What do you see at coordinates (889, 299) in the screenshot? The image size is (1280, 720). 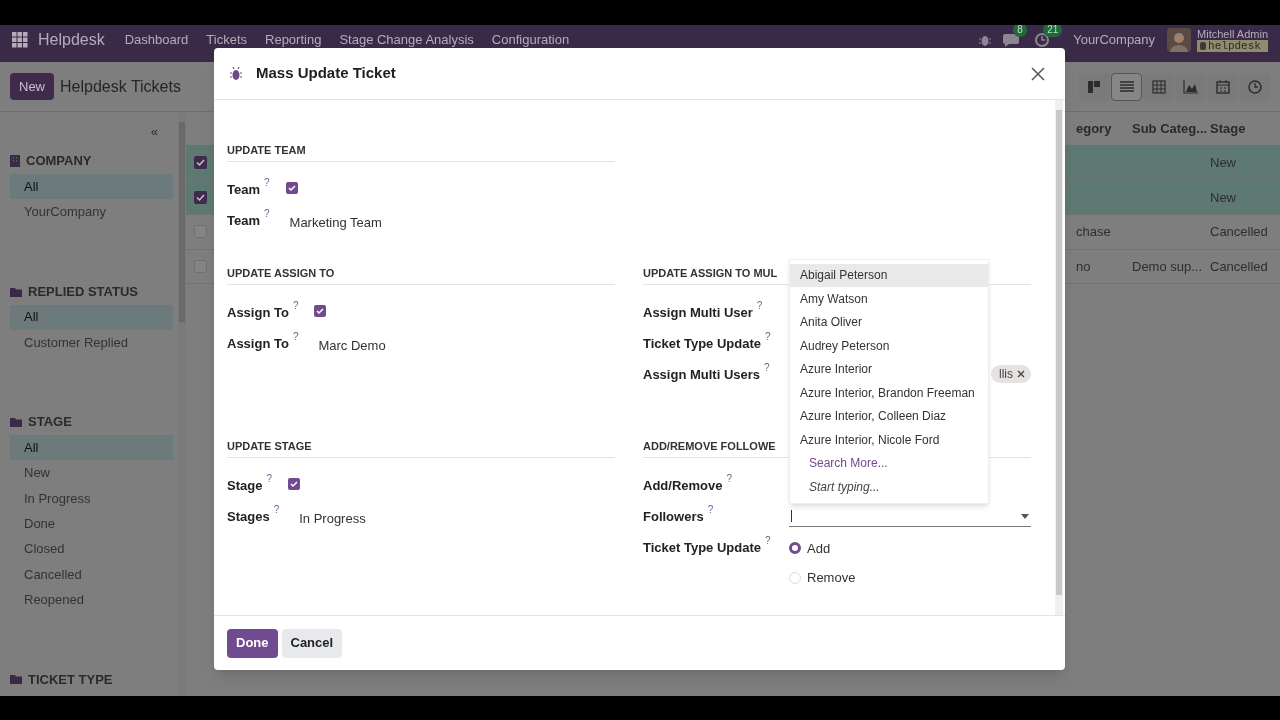 I see `dropdown-option: Amy Watson` at bounding box center [889, 299].